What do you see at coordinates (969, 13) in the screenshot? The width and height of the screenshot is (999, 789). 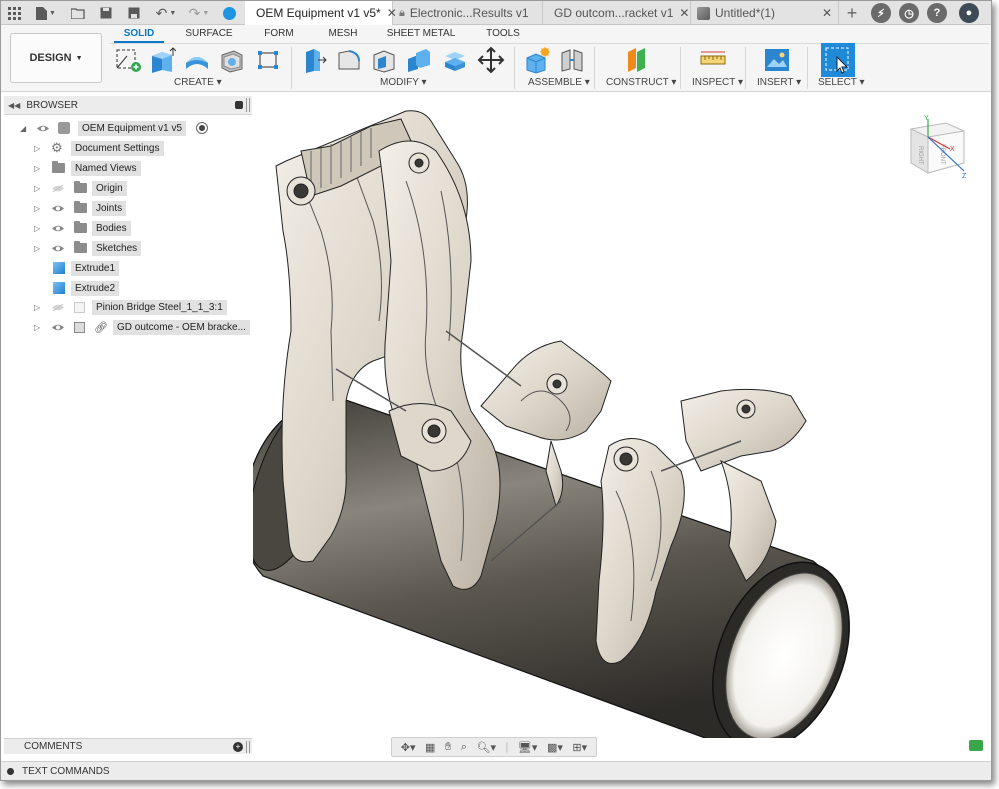 I see `user-avatar: ●` at bounding box center [969, 13].